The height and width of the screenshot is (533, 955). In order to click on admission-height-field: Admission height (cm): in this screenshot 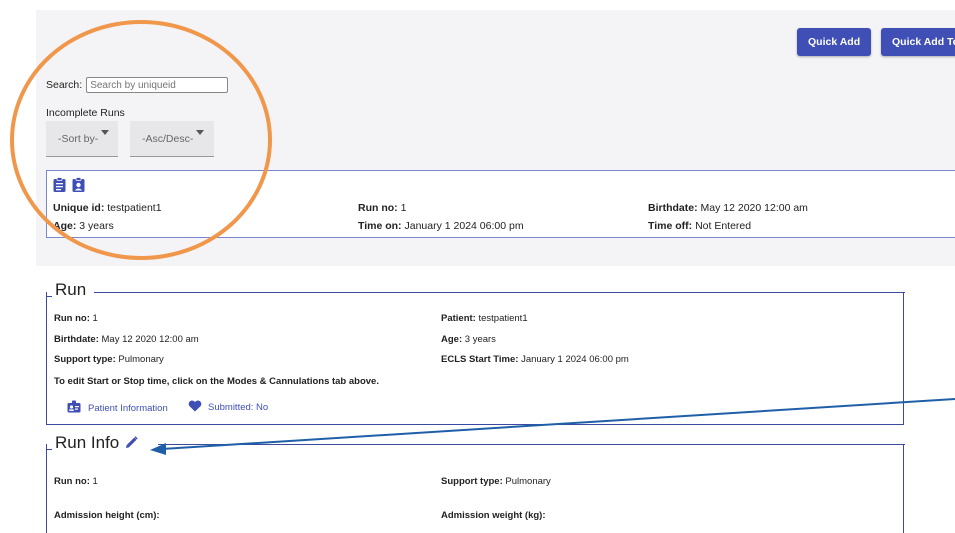, I will do `click(107, 515)`.